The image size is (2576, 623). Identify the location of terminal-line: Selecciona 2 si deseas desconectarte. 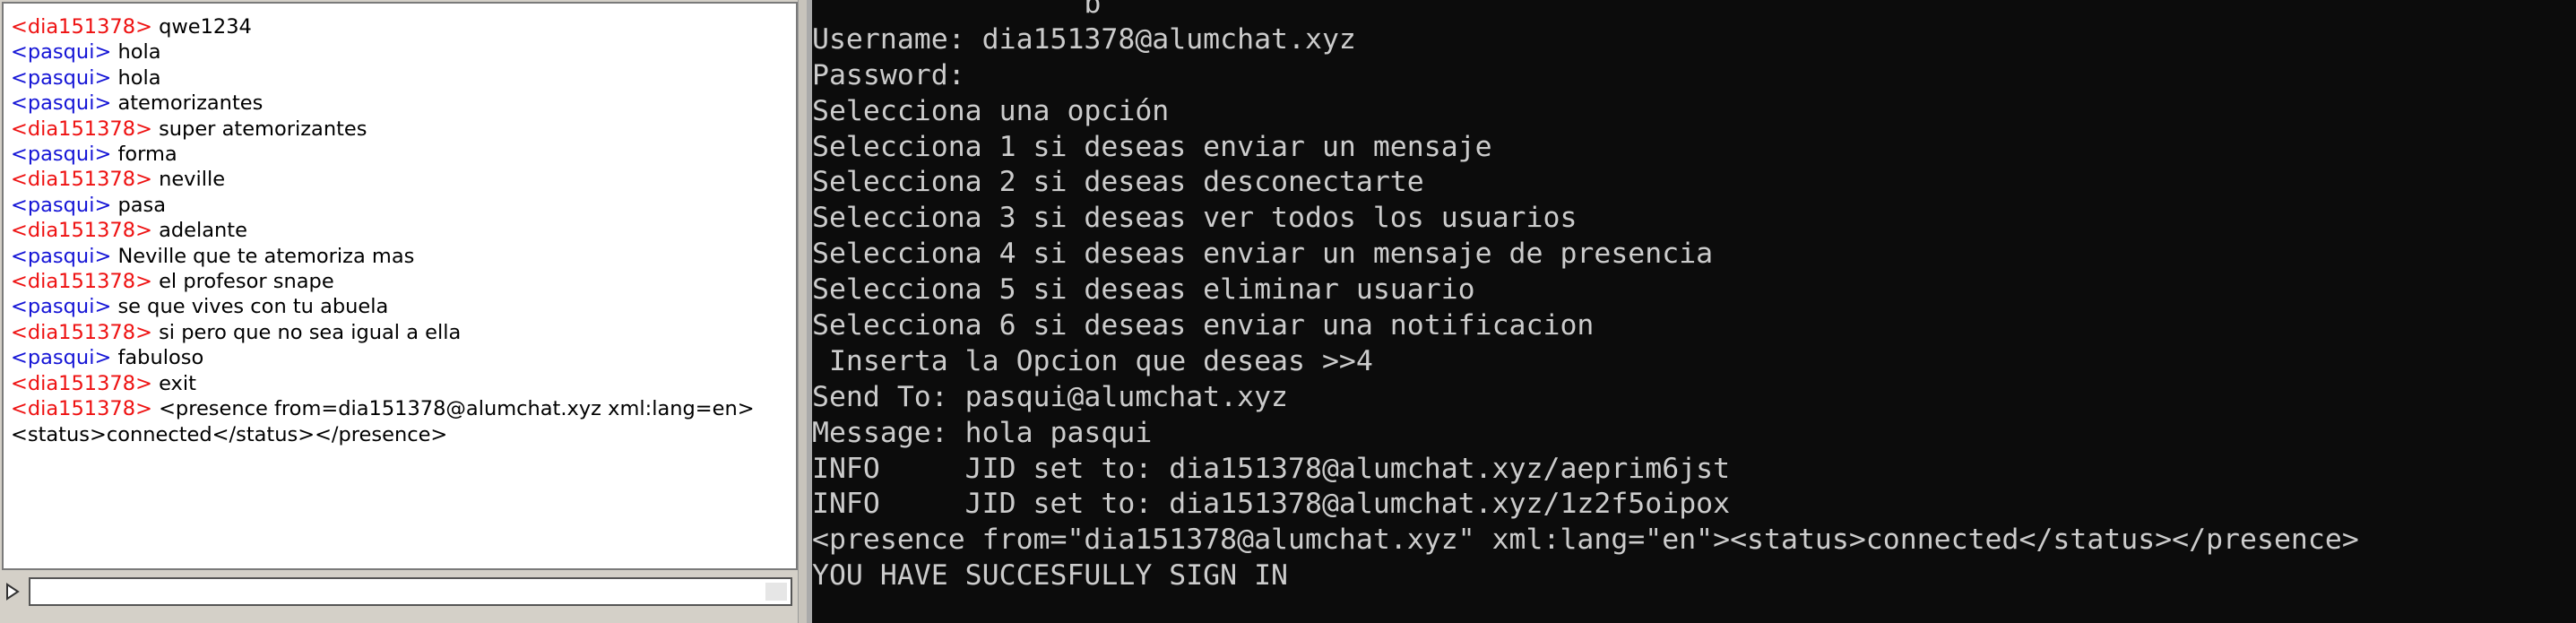
(1118, 183).